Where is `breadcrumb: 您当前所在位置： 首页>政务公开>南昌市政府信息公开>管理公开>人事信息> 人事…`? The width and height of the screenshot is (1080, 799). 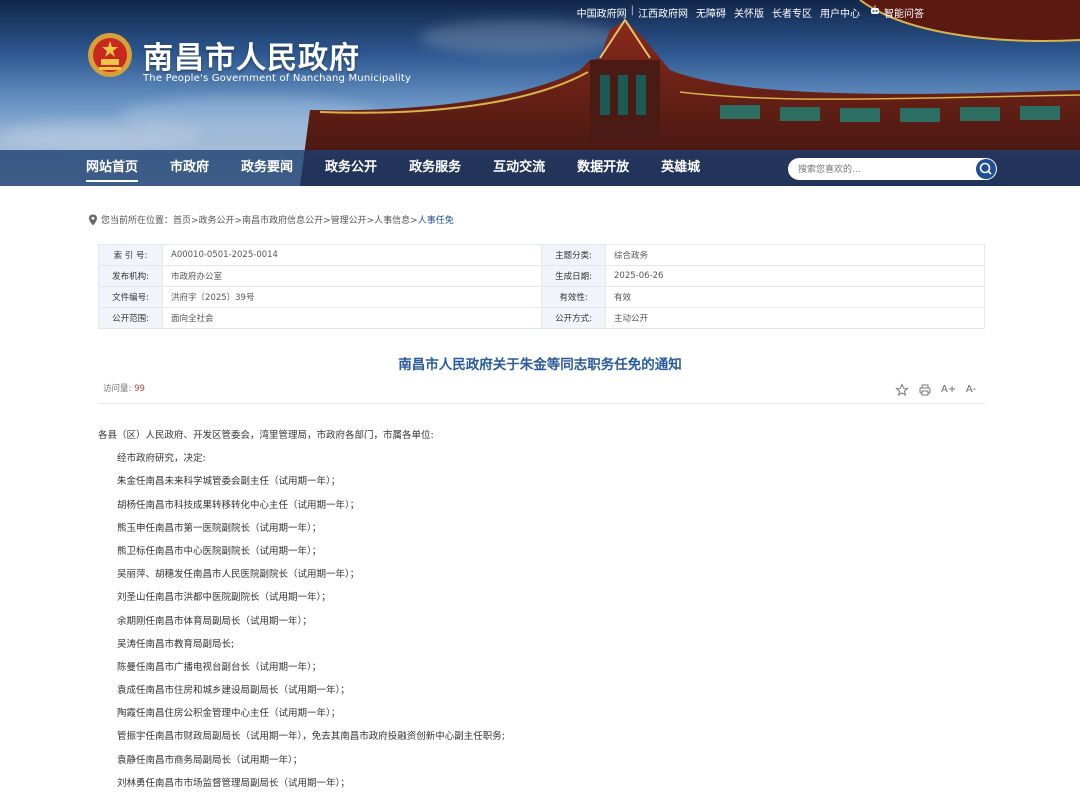 breadcrumb: 您当前所在位置： 首页>政务公开>南昌市政府信息公开>管理公开>人事信息> 人事… is located at coordinates (271, 219).